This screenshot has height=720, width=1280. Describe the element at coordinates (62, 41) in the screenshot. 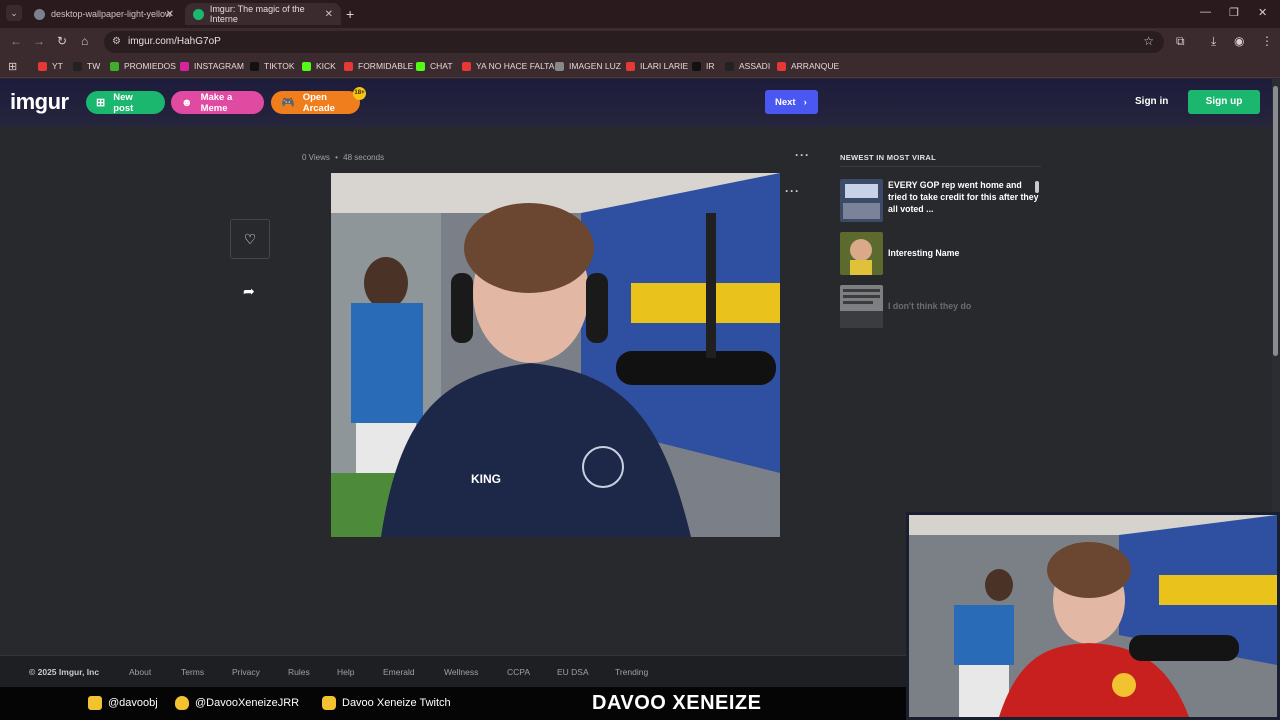

I see `reload-icon: ↻` at that location.